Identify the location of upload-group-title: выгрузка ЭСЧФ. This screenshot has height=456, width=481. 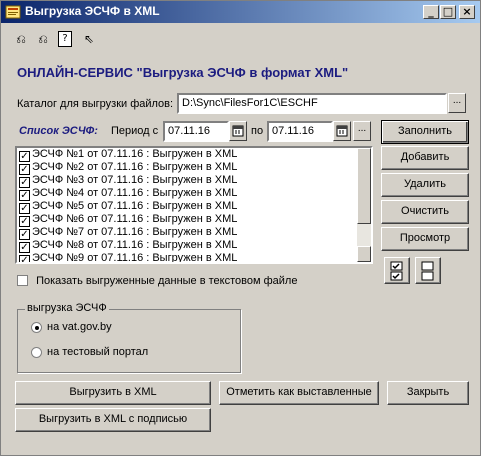
(67, 308).